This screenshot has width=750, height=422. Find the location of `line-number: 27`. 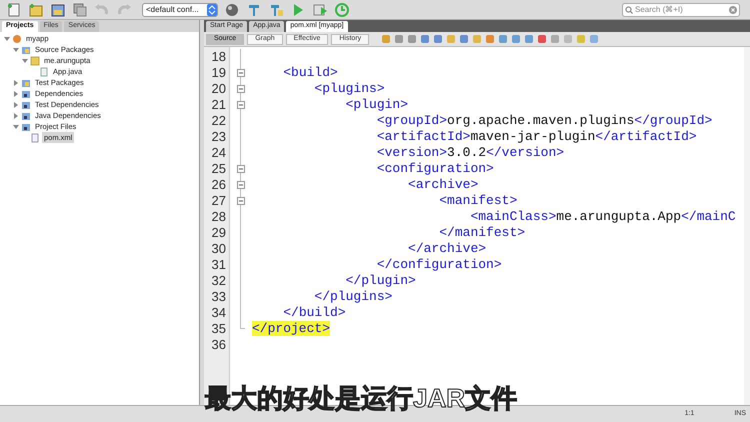

line-number: 27 is located at coordinates (218, 201).